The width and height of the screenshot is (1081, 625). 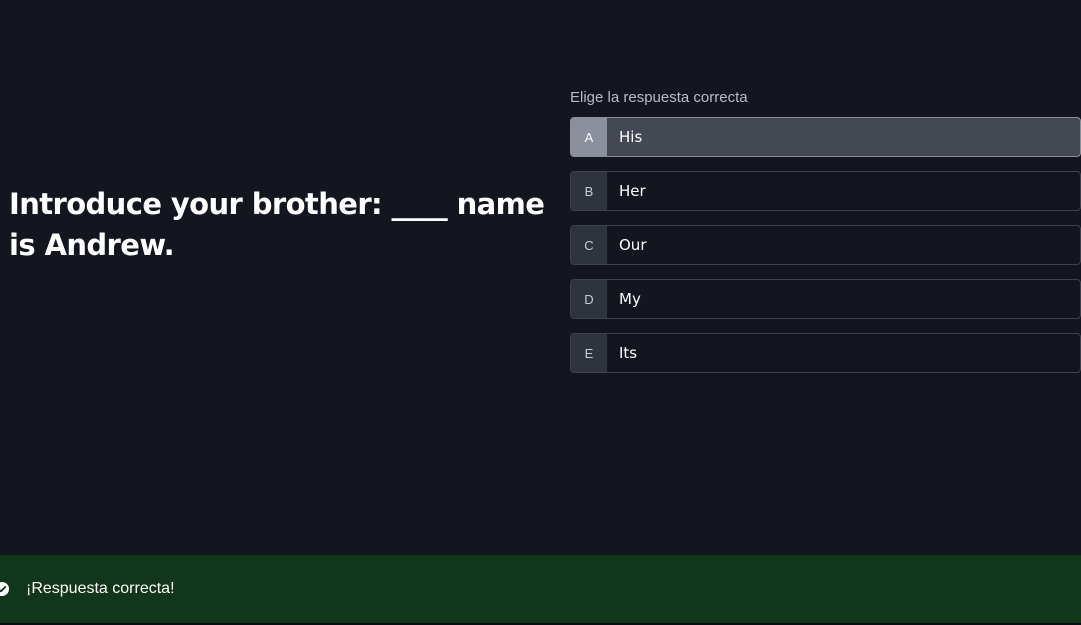 What do you see at coordinates (825, 191) in the screenshot?
I see `option-b: B Her` at bounding box center [825, 191].